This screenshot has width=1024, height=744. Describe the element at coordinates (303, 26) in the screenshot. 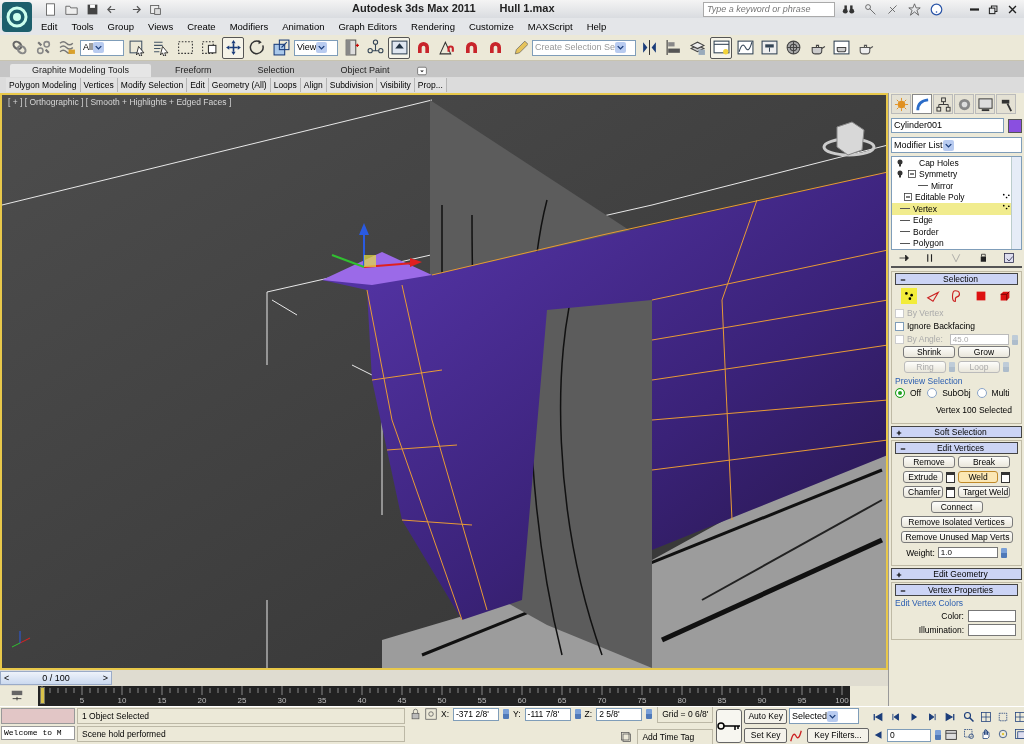

I see `menu-item: Animation` at that location.